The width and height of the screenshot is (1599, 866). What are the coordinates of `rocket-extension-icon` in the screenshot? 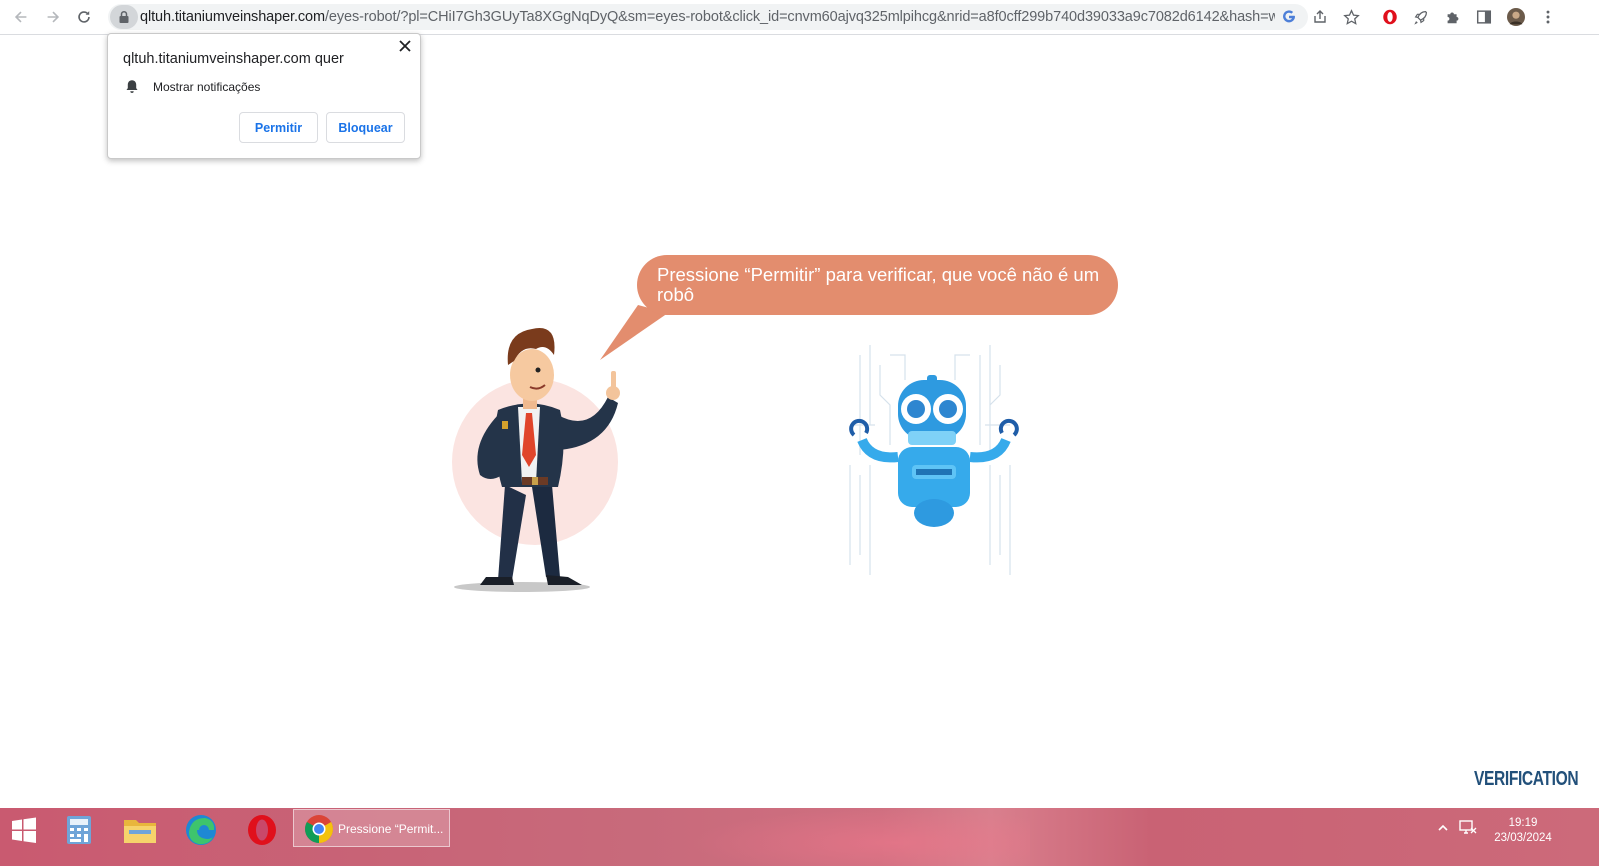 It's located at (1421, 17).